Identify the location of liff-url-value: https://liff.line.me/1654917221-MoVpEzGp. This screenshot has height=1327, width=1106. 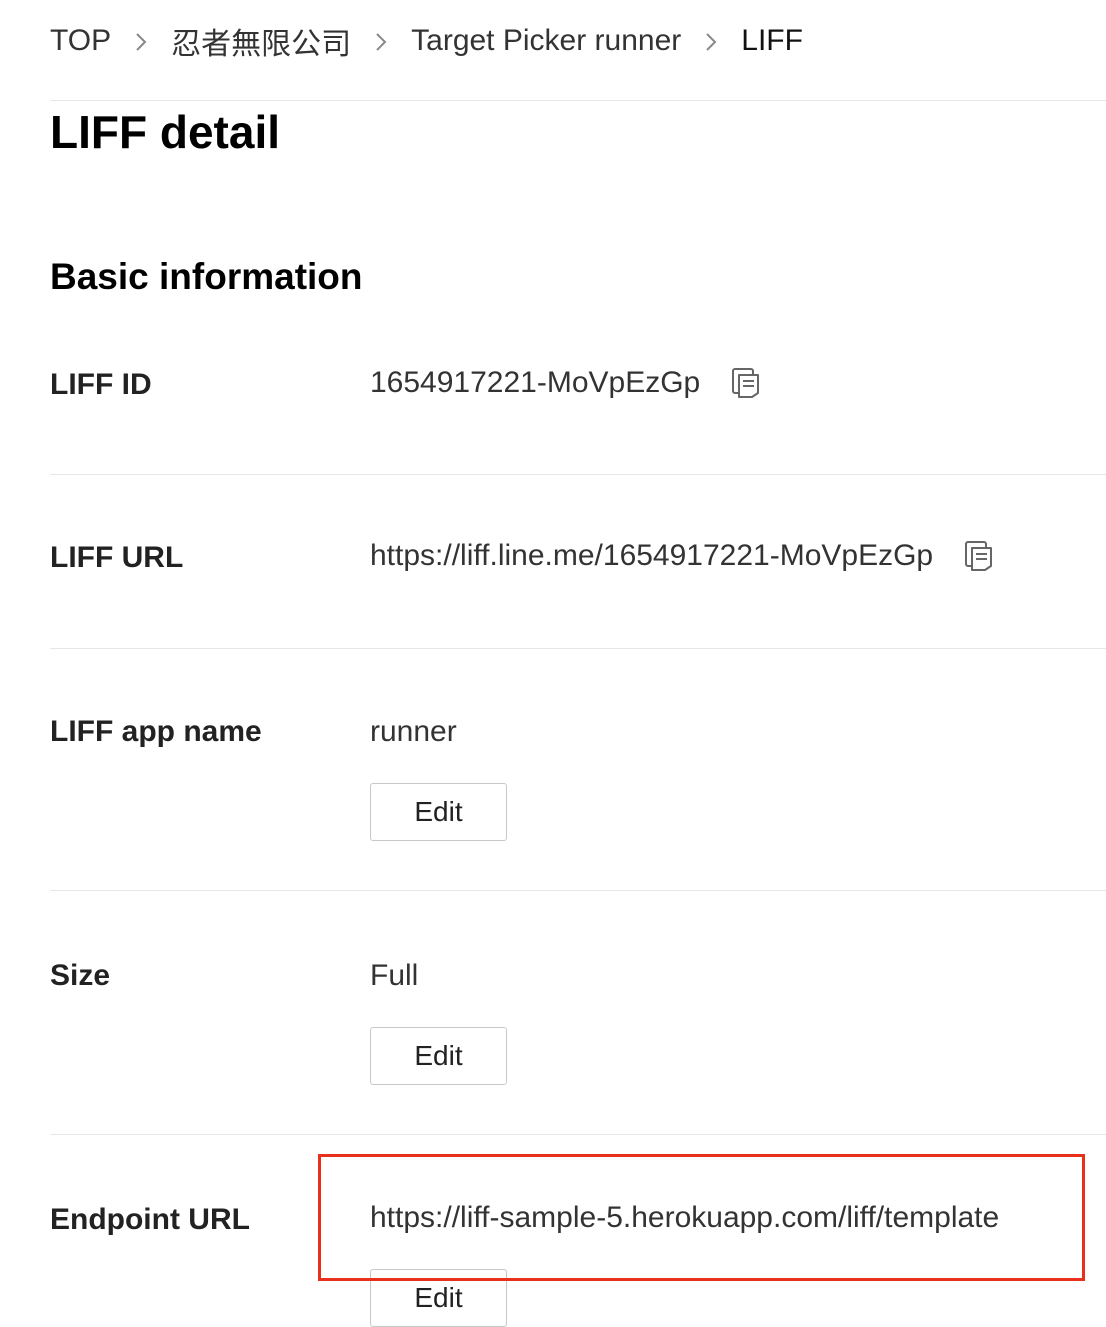
(652, 555).